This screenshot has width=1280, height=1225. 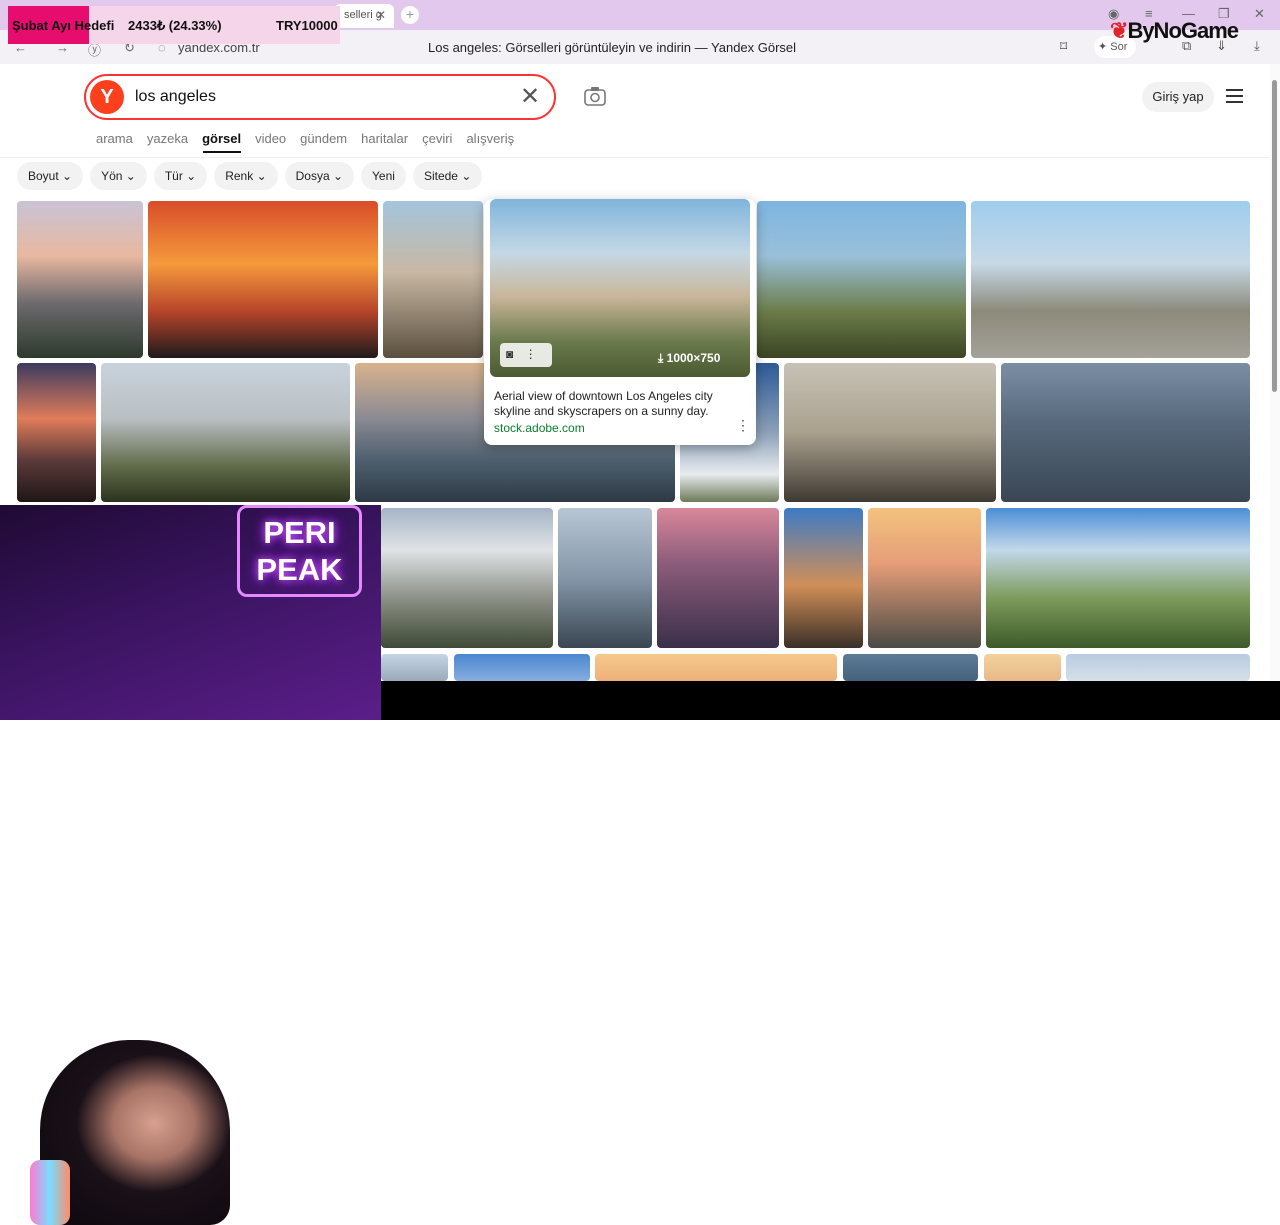 I want to click on camera-search-icon: ◙, so click(x=509, y=354).